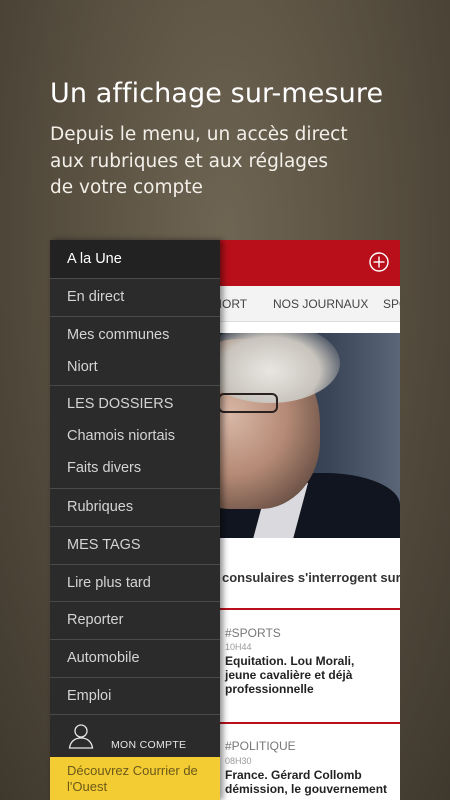  What do you see at coordinates (391, 304) in the screenshot?
I see `tab-sports: SPO` at bounding box center [391, 304].